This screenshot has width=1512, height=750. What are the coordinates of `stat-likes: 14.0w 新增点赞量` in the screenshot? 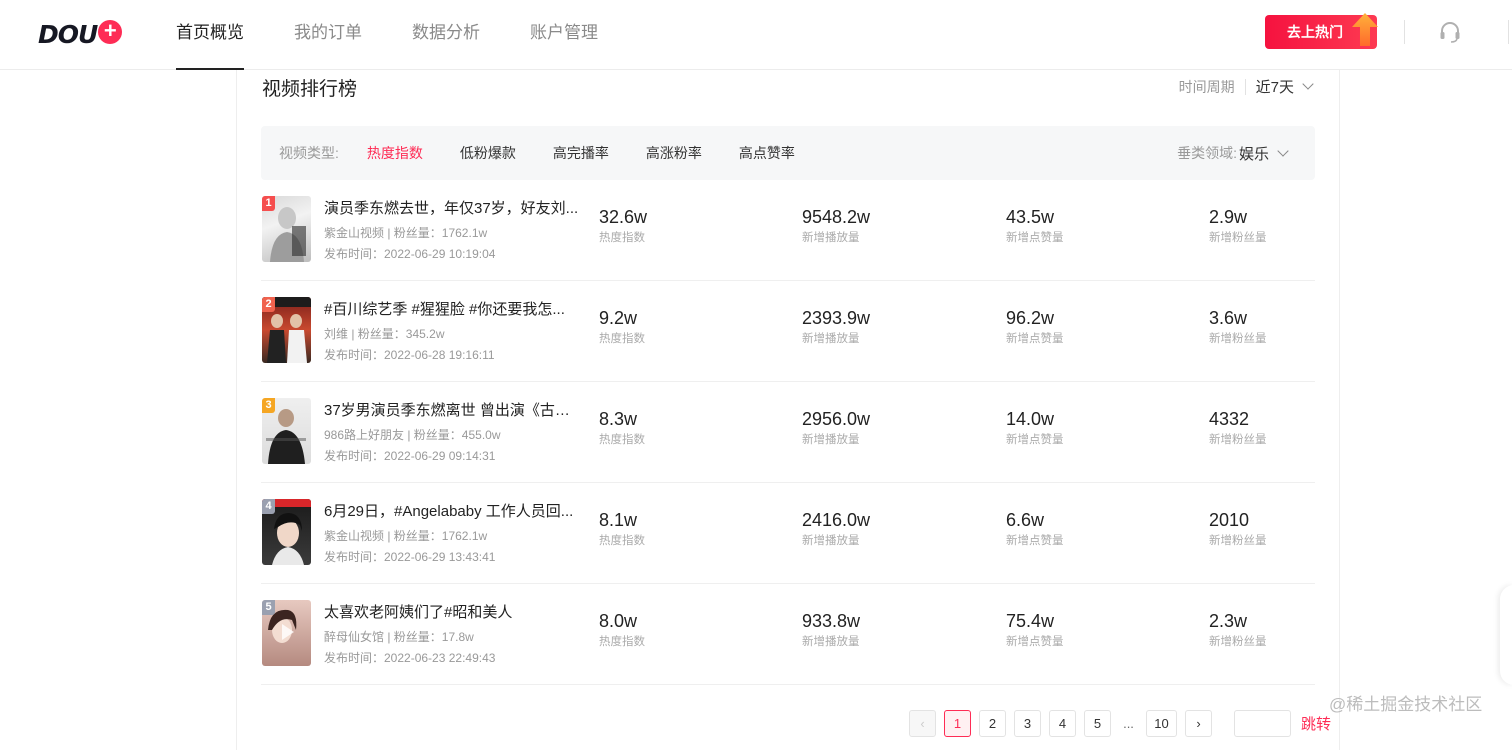 It's located at (1035, 428).